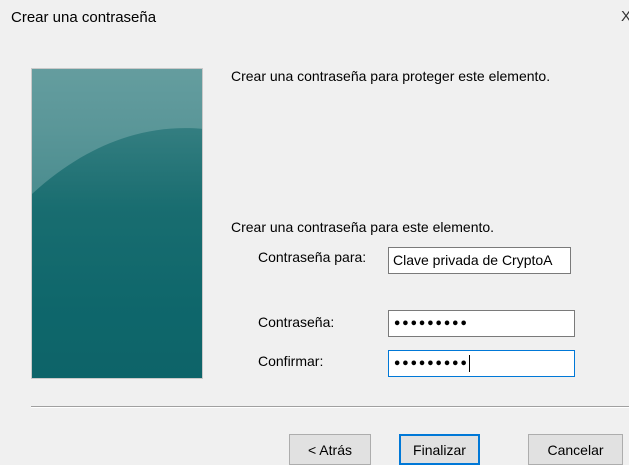 The width and height of the screenshot is (629, 465). What do you see at coordinates (430, 364) in the screenshot?
I see `confirm-value: •••••••••` at bounding box center [430, 364].